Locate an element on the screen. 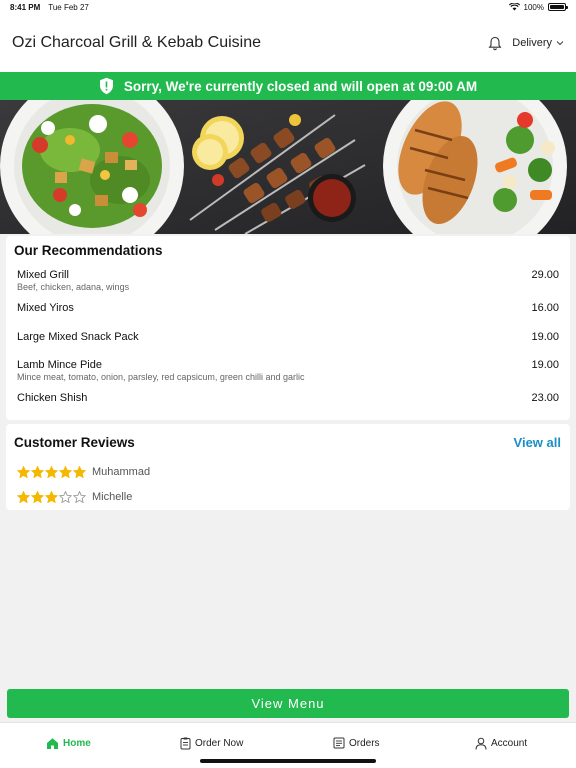 Image resolution: width=576 pixels, height=768 pixels. status-right: 100% is located at coordinates (538, 7).